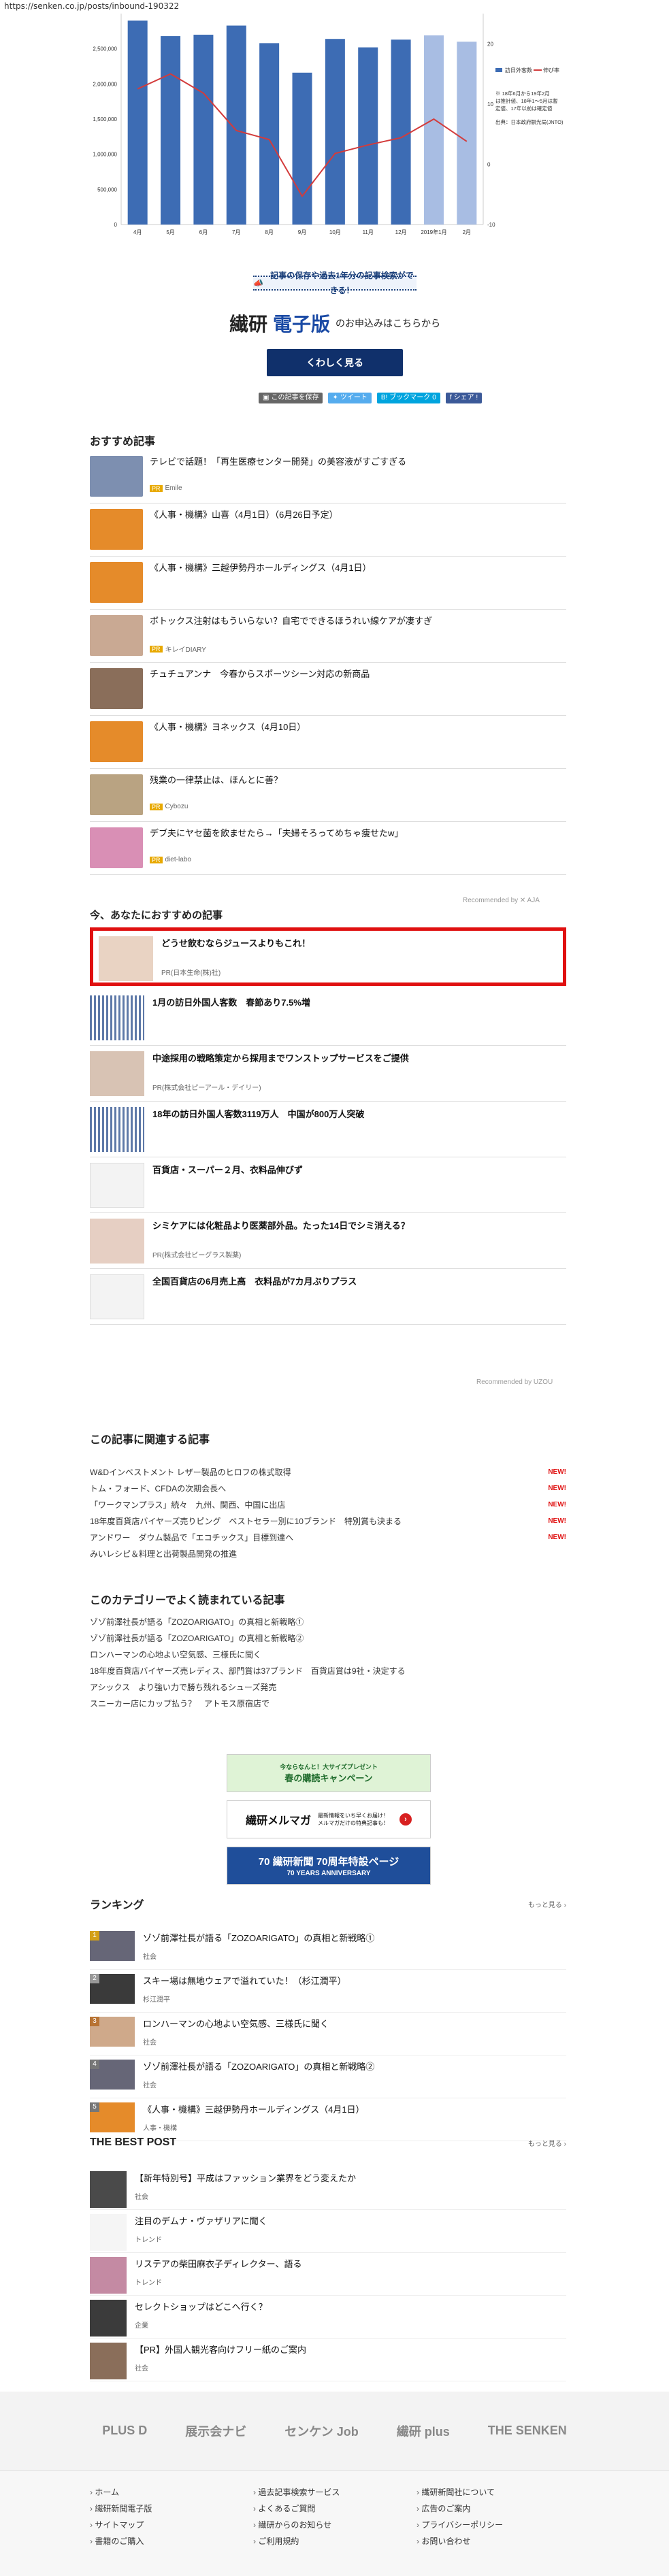 The width and height of the screenshot is (669, 2576). What do you see at coordinates (329, 1866) in the screenshot?
I see `anniversary-banner: 70 繊研新聞 70周年特設ページ 70 YEARS ANNIVERSARY` at bounding box center [329, 1866].